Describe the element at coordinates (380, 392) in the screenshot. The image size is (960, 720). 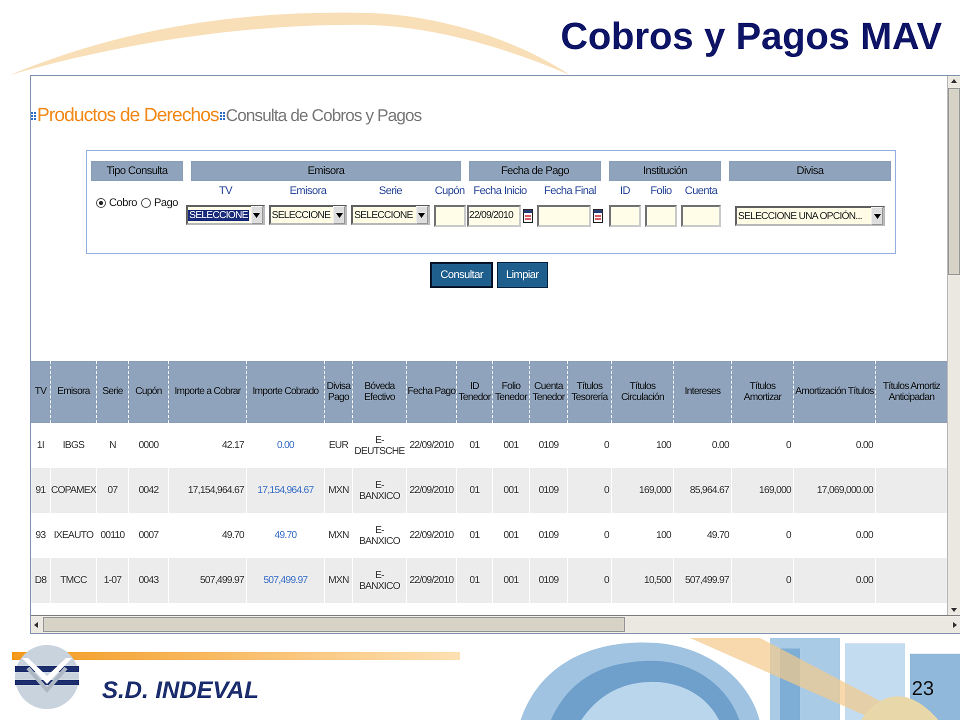
I see `column-header: Bóveda Efectivo` at that location.